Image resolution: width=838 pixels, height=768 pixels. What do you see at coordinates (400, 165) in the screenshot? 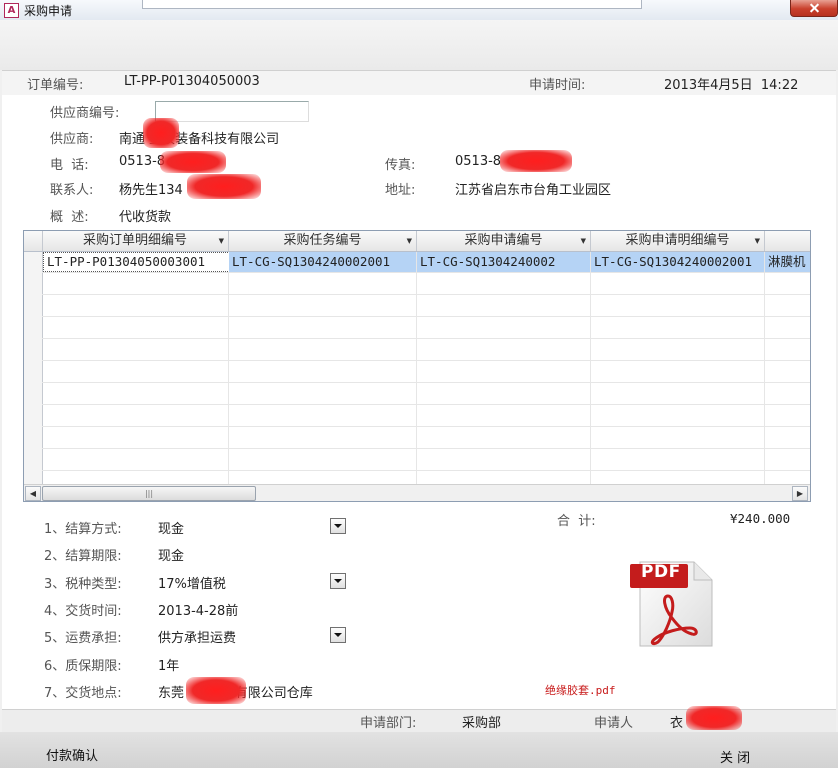
I see `fax-label: 传真:` at bounding box center [400, 165].